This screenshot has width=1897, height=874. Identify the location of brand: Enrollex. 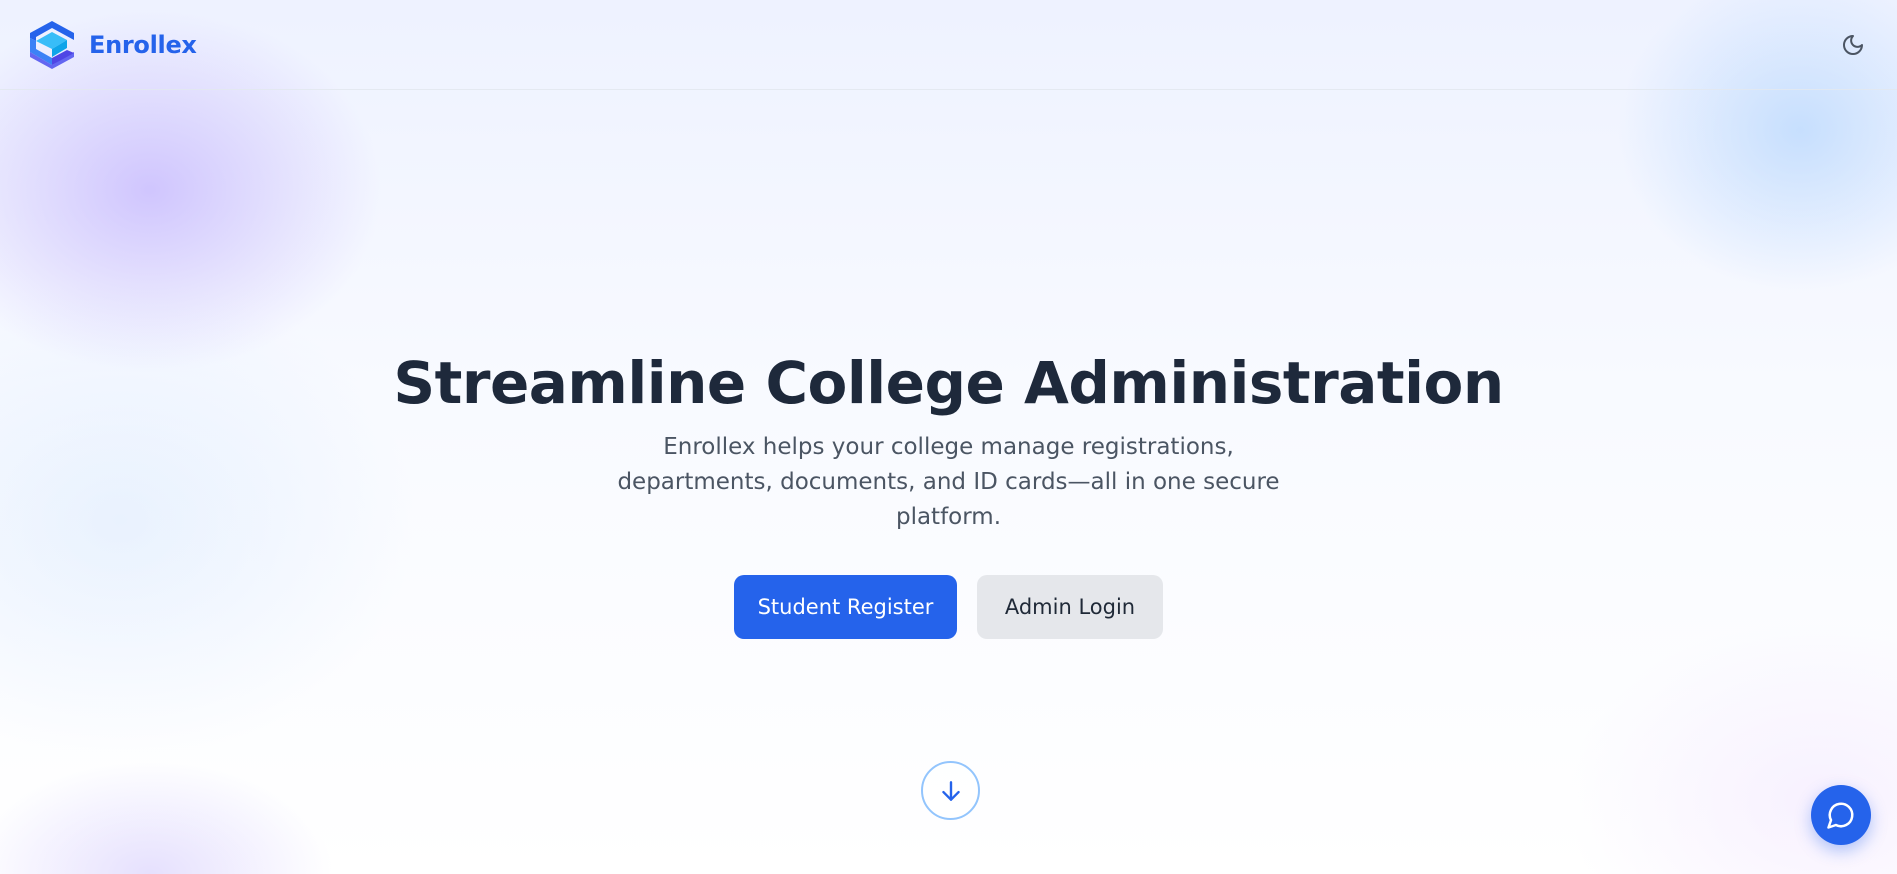
(113, 45).